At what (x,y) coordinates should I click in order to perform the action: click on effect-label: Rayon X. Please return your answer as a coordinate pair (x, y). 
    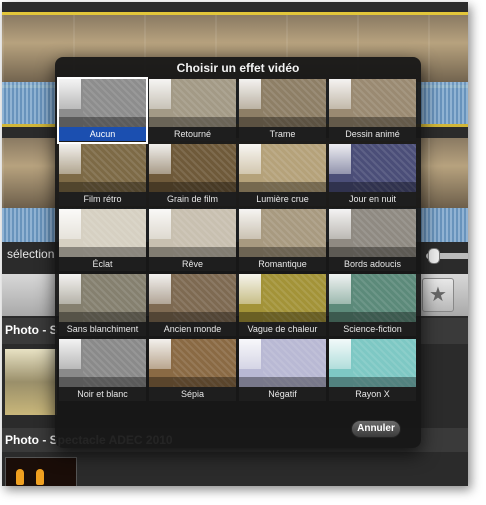
    Looking at the image, I should click on (372, 394).